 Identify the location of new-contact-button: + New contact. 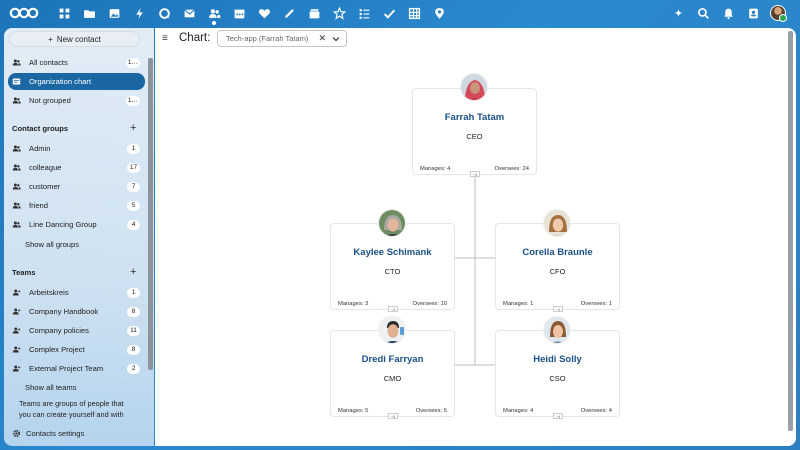
(74, 39).